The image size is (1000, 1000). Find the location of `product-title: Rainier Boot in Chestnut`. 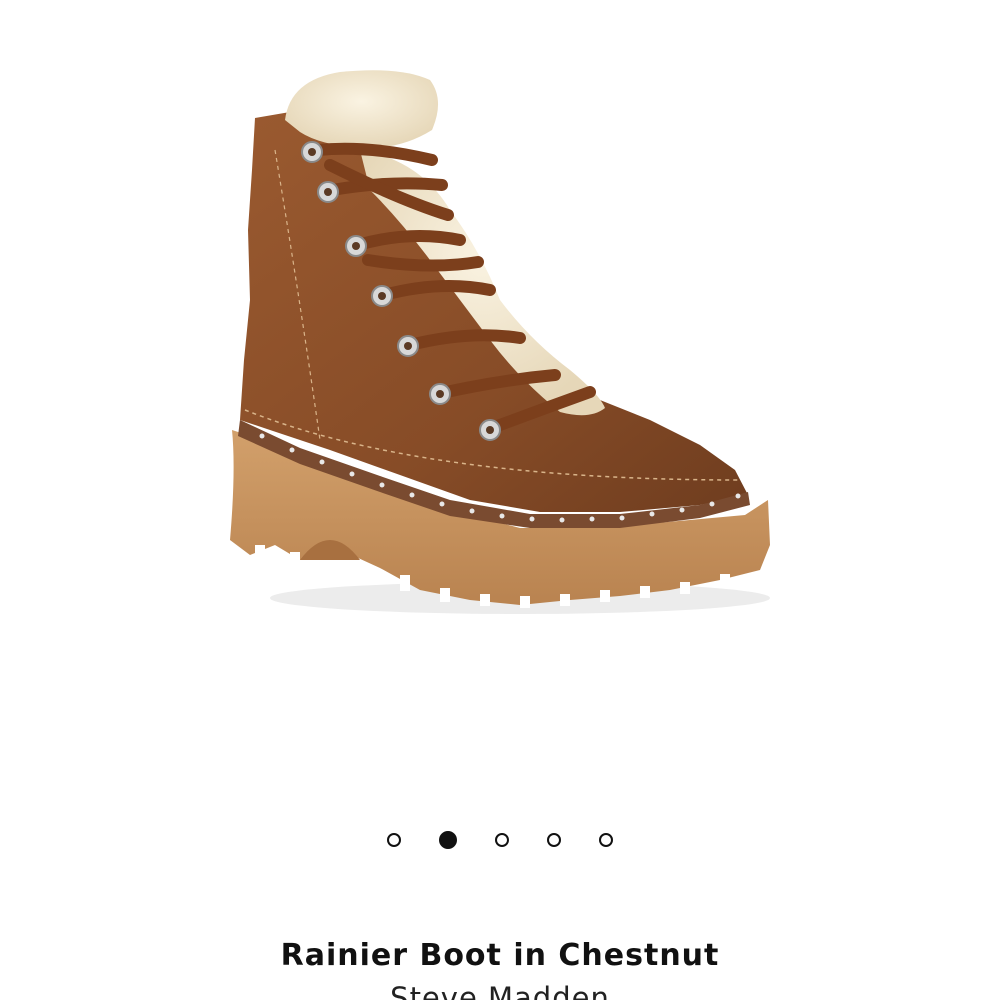

product-title: Rainier Boot in Chestnut is located at coordinates (500, 955).